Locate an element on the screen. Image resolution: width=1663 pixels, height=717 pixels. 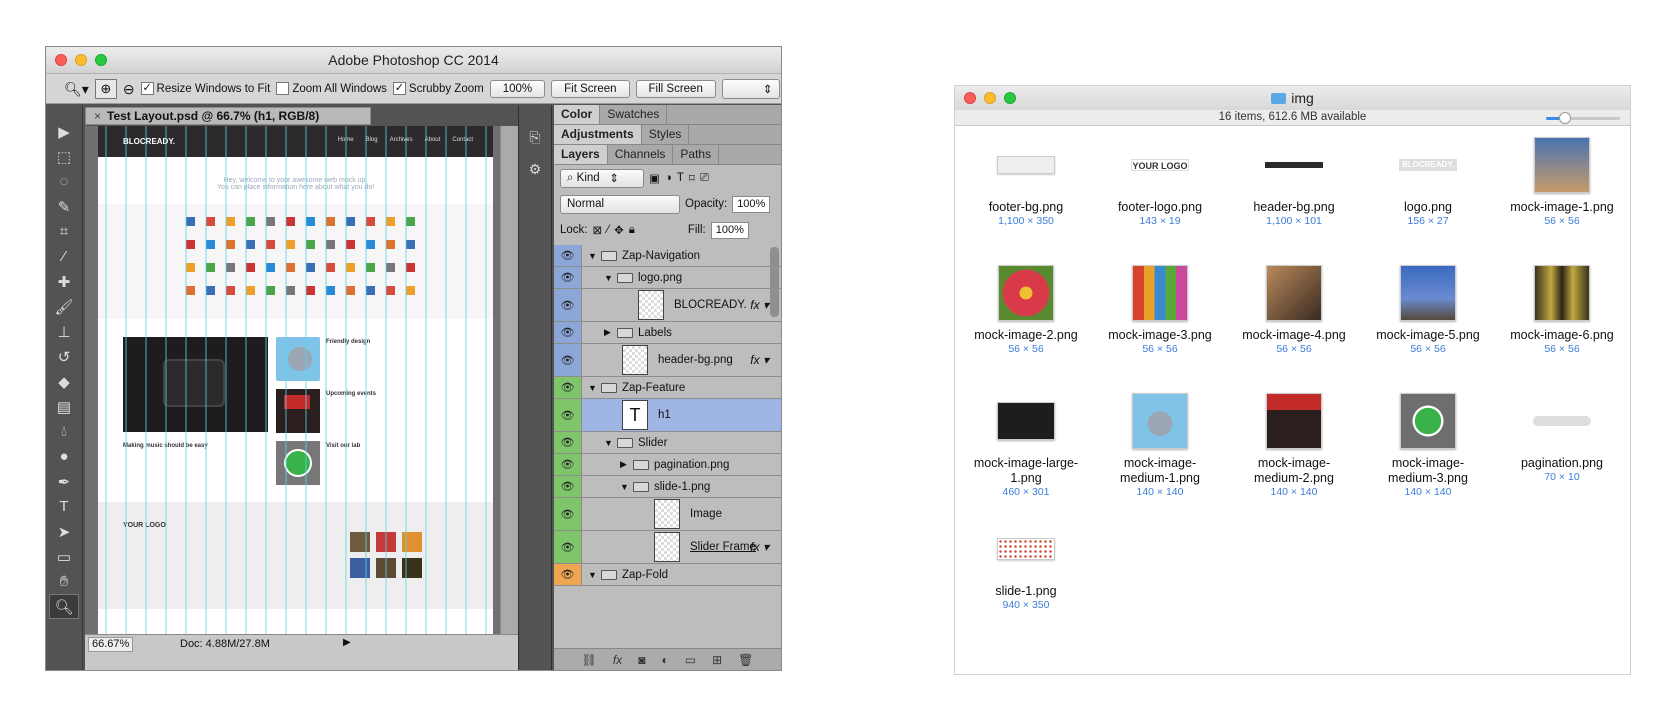
zoom-all-checkbox: Zoom All Windows is located at coordinates (331, 88).